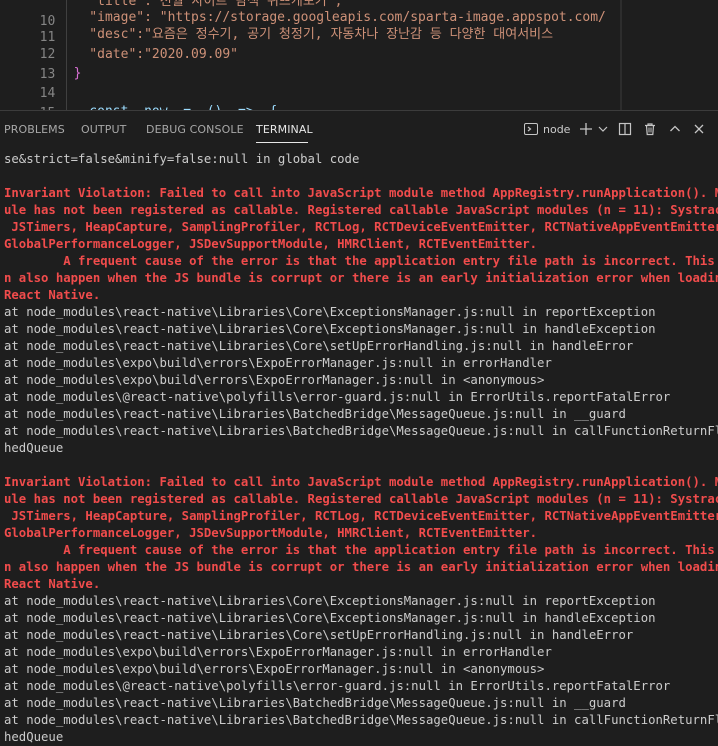  Describe the element at coordinates (195, 129) in the screenshot. I see `tab-debug-console: DEBUG CONSOLE` at that location.